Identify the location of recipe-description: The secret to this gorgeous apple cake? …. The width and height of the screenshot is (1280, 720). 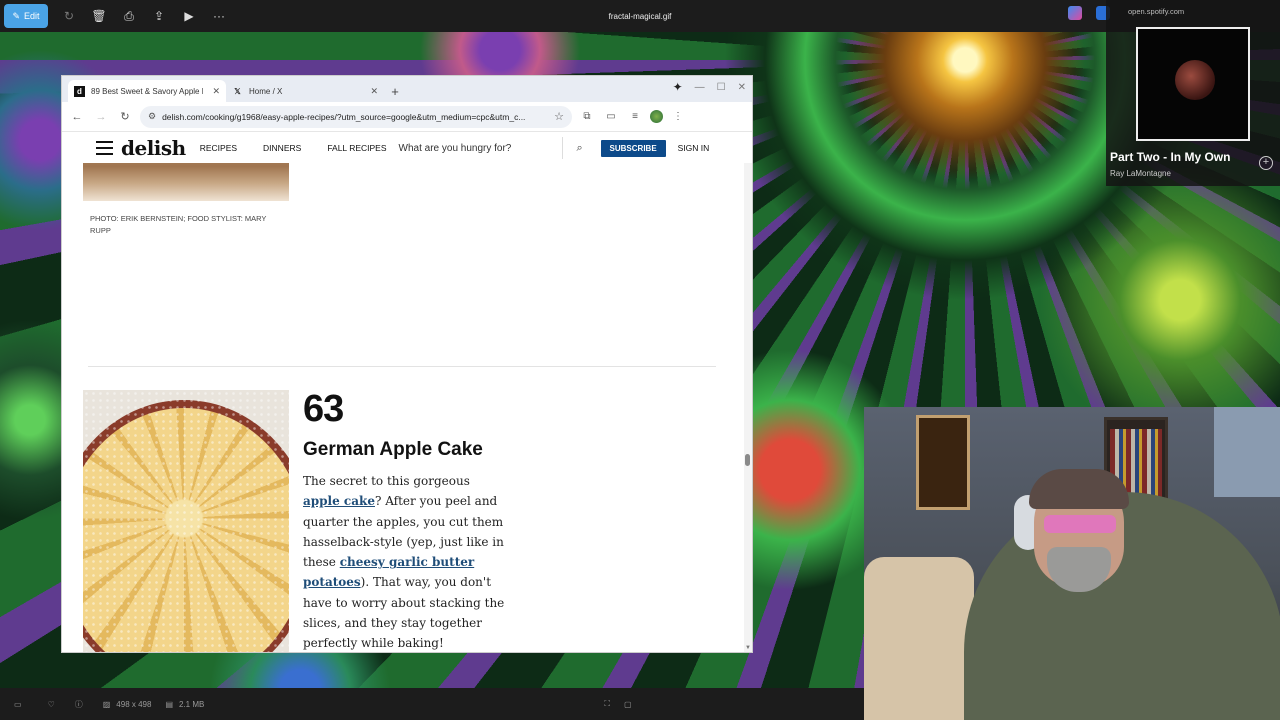
(405, 561).